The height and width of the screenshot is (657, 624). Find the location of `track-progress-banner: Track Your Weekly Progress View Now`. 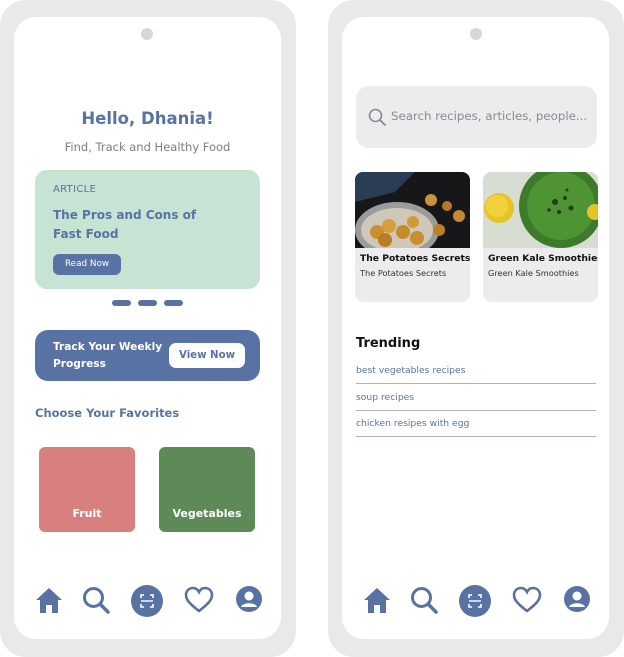

track-progress-banner: Track Your Weekly Progress View Now is located at coordinates (147, 355).